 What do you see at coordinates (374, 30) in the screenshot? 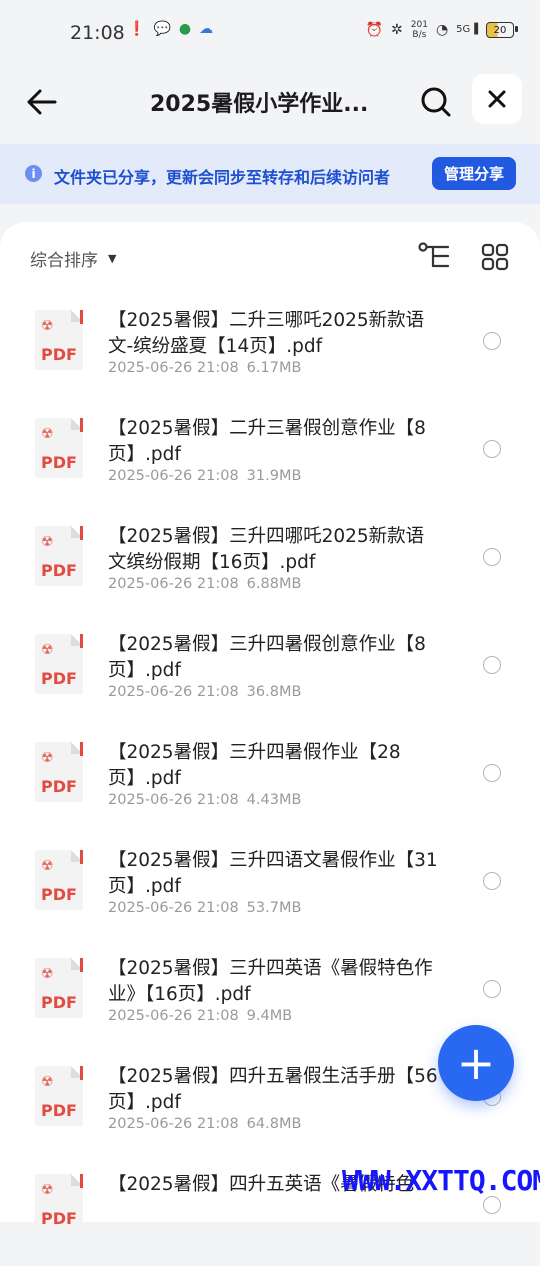
I see `alarm-icon: ⏰` at bounding box center [374, 30].